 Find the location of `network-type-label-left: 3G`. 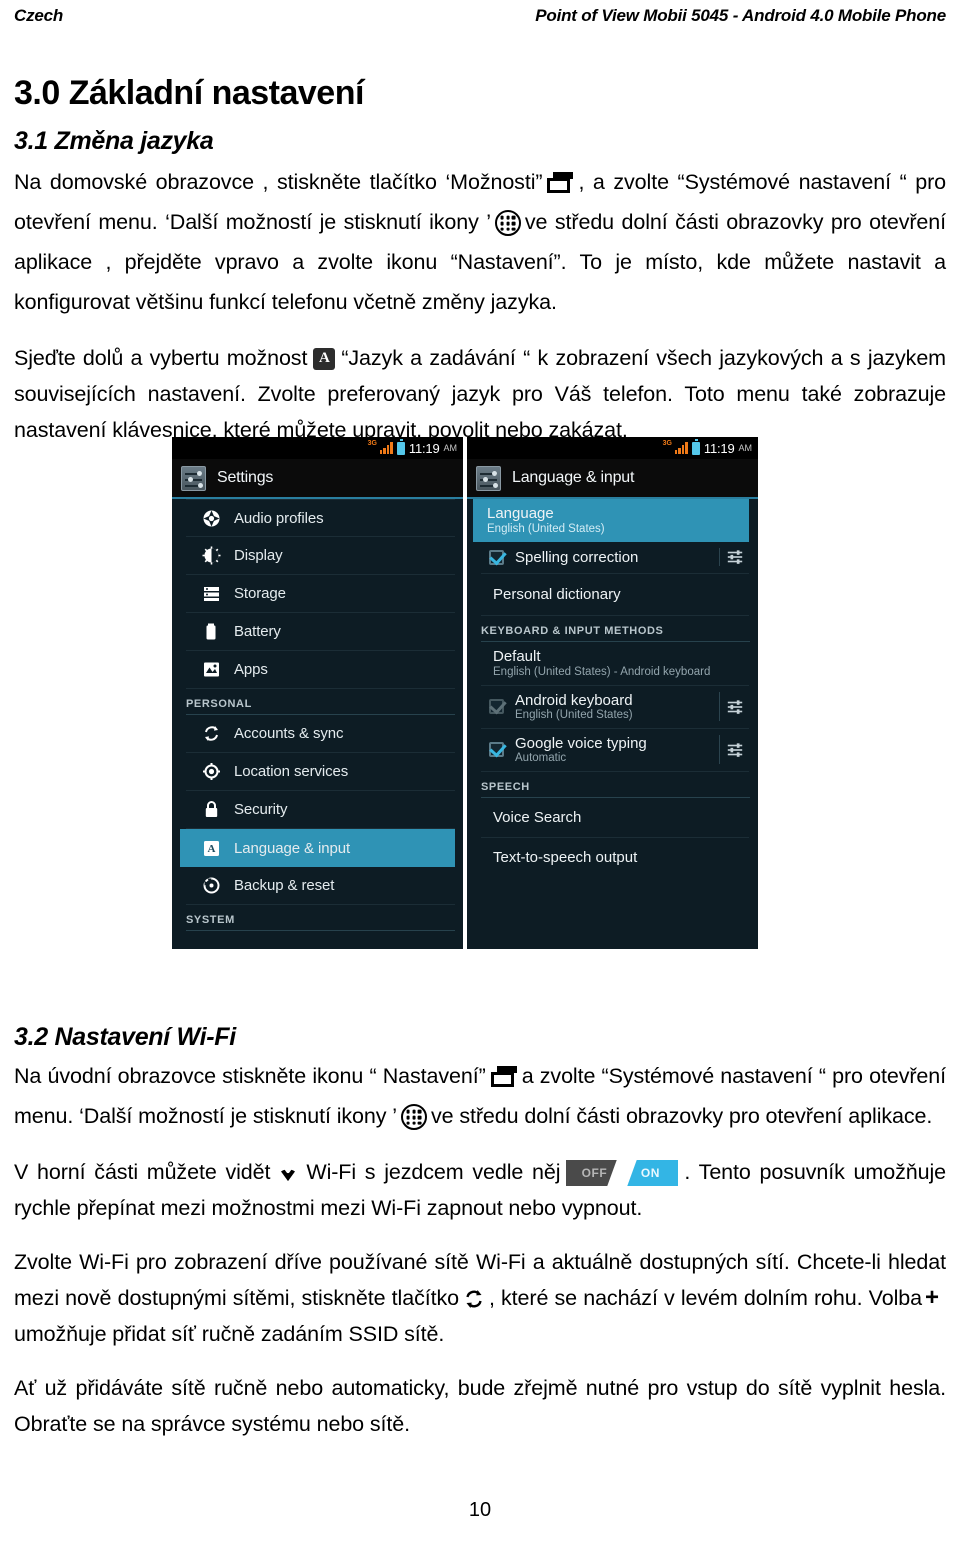

network-type-label-left: 3G is located at coordinates (372, 443).